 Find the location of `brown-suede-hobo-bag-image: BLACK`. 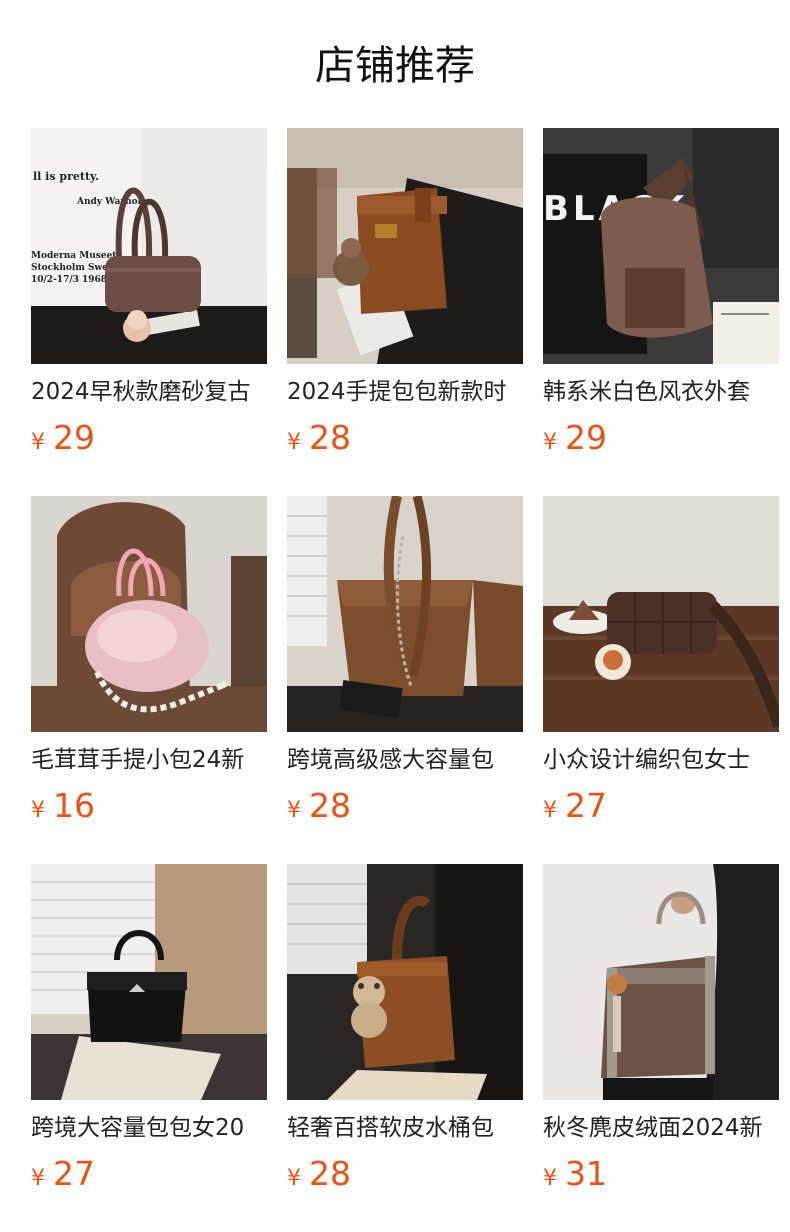

brown-suede-hobo-bag-image: BLACK is located at coordinates (661, 246).